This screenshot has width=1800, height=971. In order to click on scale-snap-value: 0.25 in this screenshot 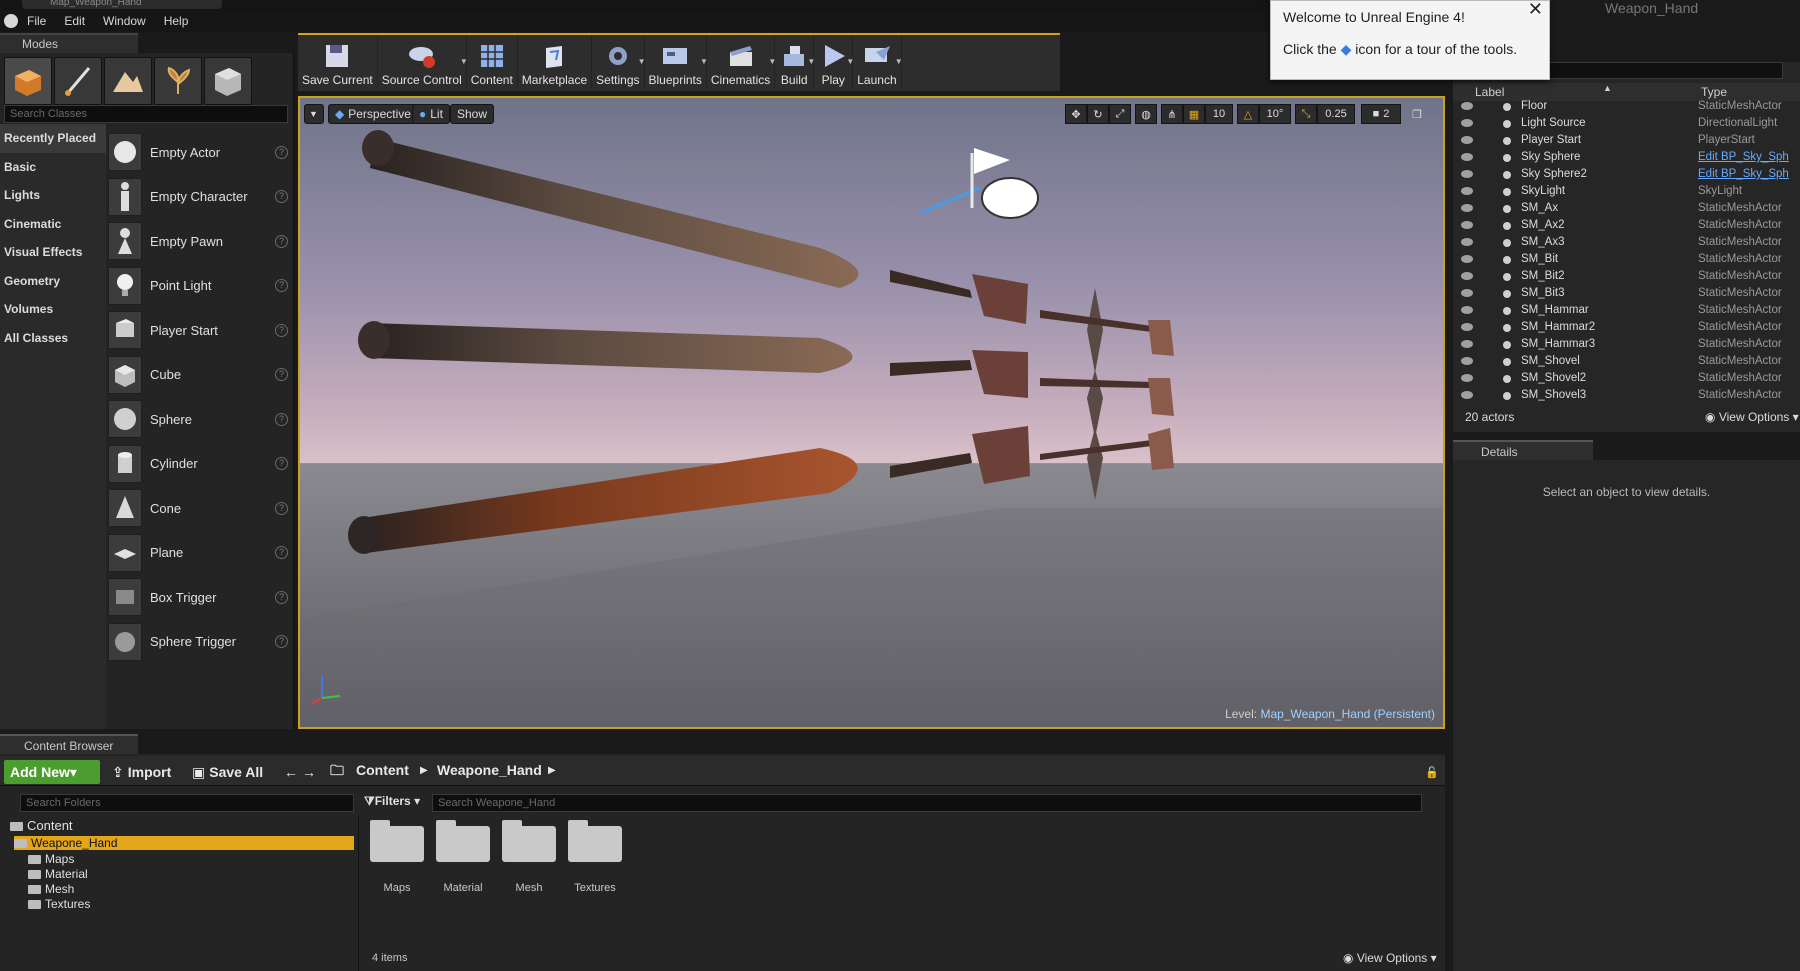, I will do `click(1336, 114)`.